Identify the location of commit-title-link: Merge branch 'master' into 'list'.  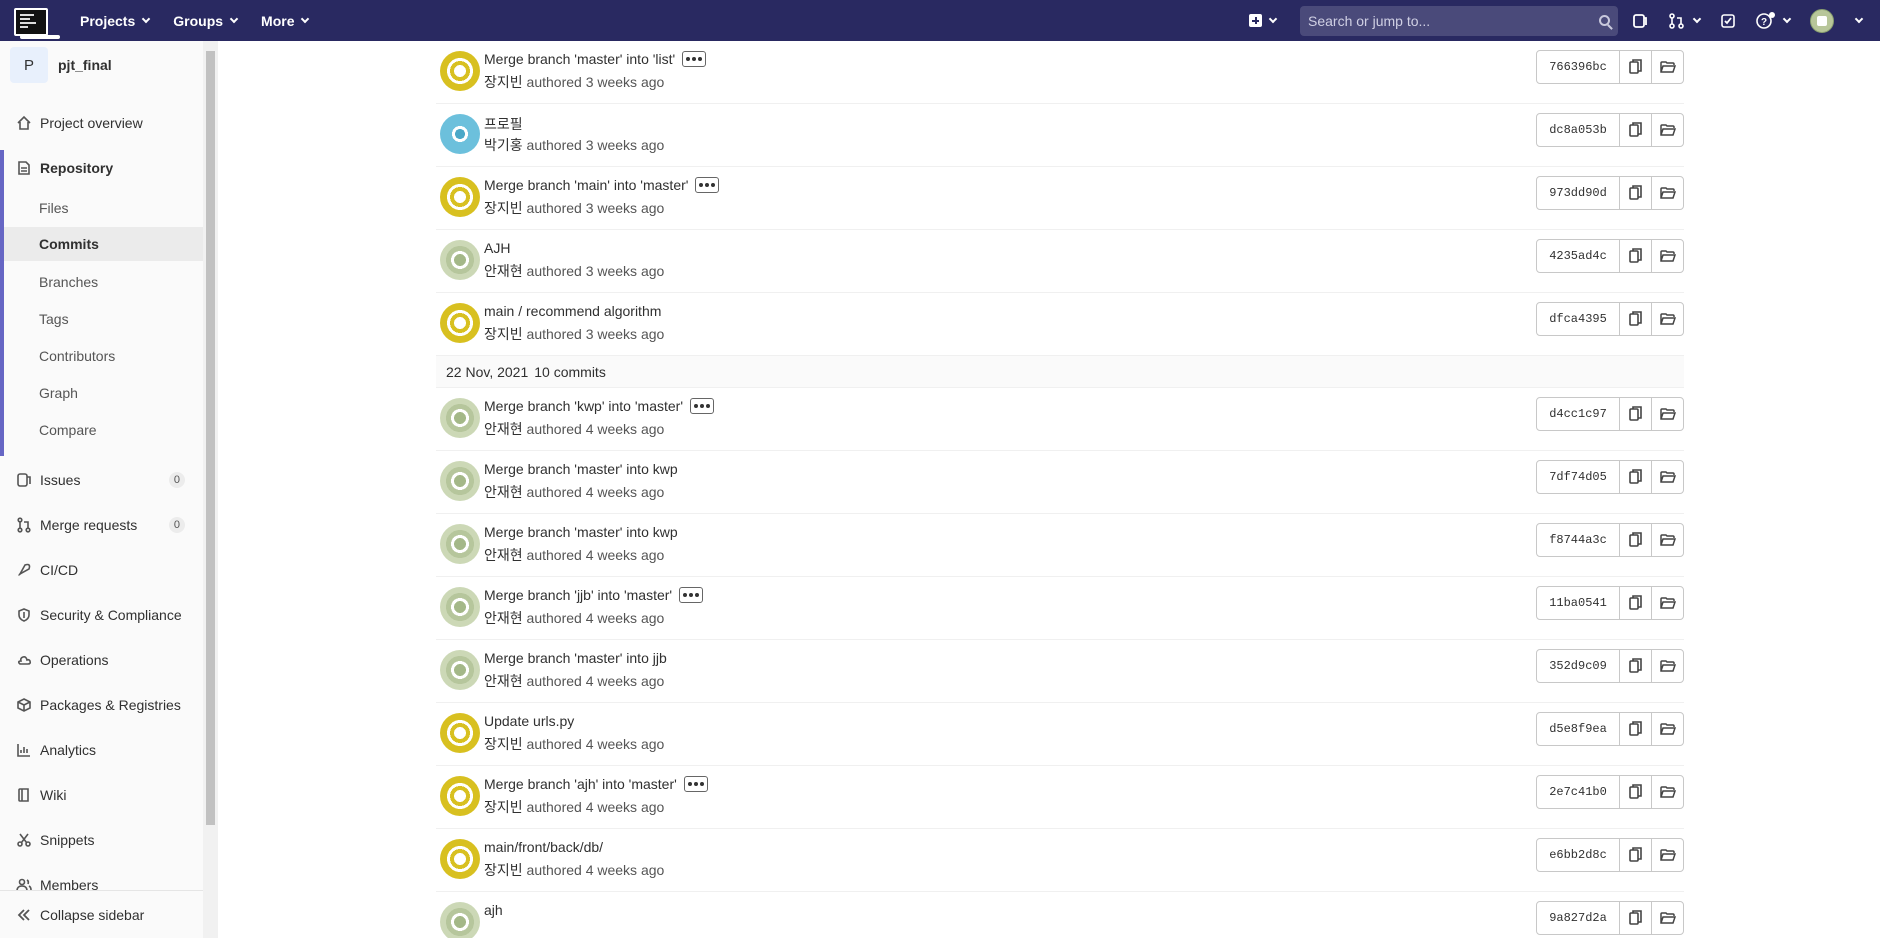
(595, 59).